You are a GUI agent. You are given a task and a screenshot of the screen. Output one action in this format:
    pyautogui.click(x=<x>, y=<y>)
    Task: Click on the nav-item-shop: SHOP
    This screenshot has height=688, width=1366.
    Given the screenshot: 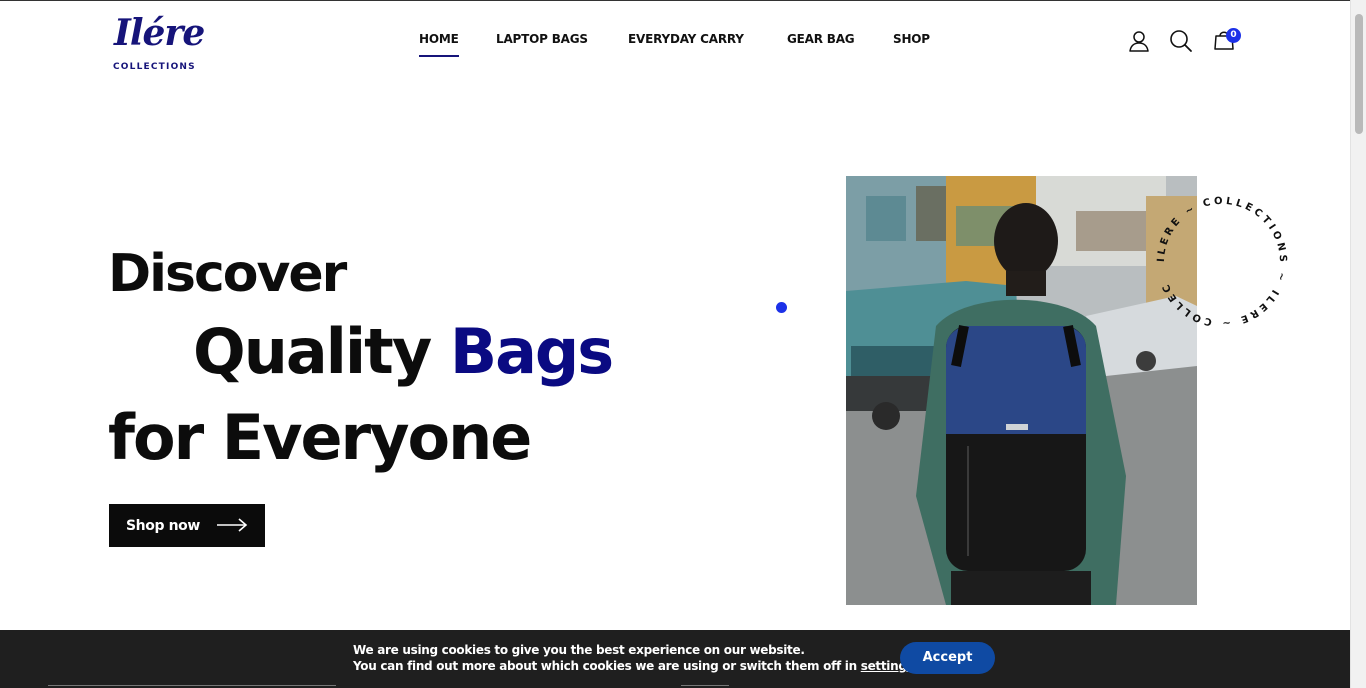 What is the action you would take?
    pyautogui.click(x=911, y=39)
    